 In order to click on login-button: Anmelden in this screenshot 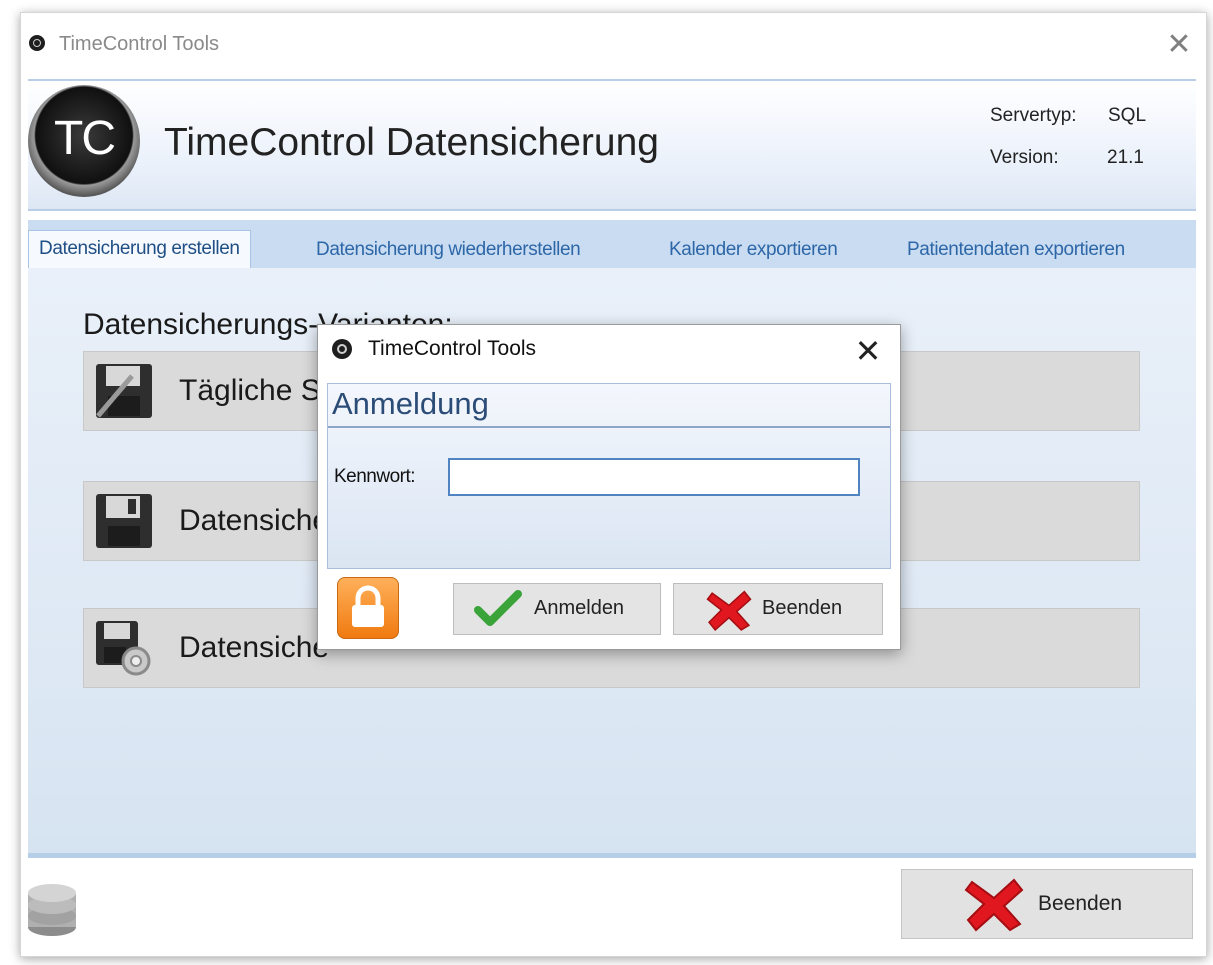, I will do `click(557, 609)`.